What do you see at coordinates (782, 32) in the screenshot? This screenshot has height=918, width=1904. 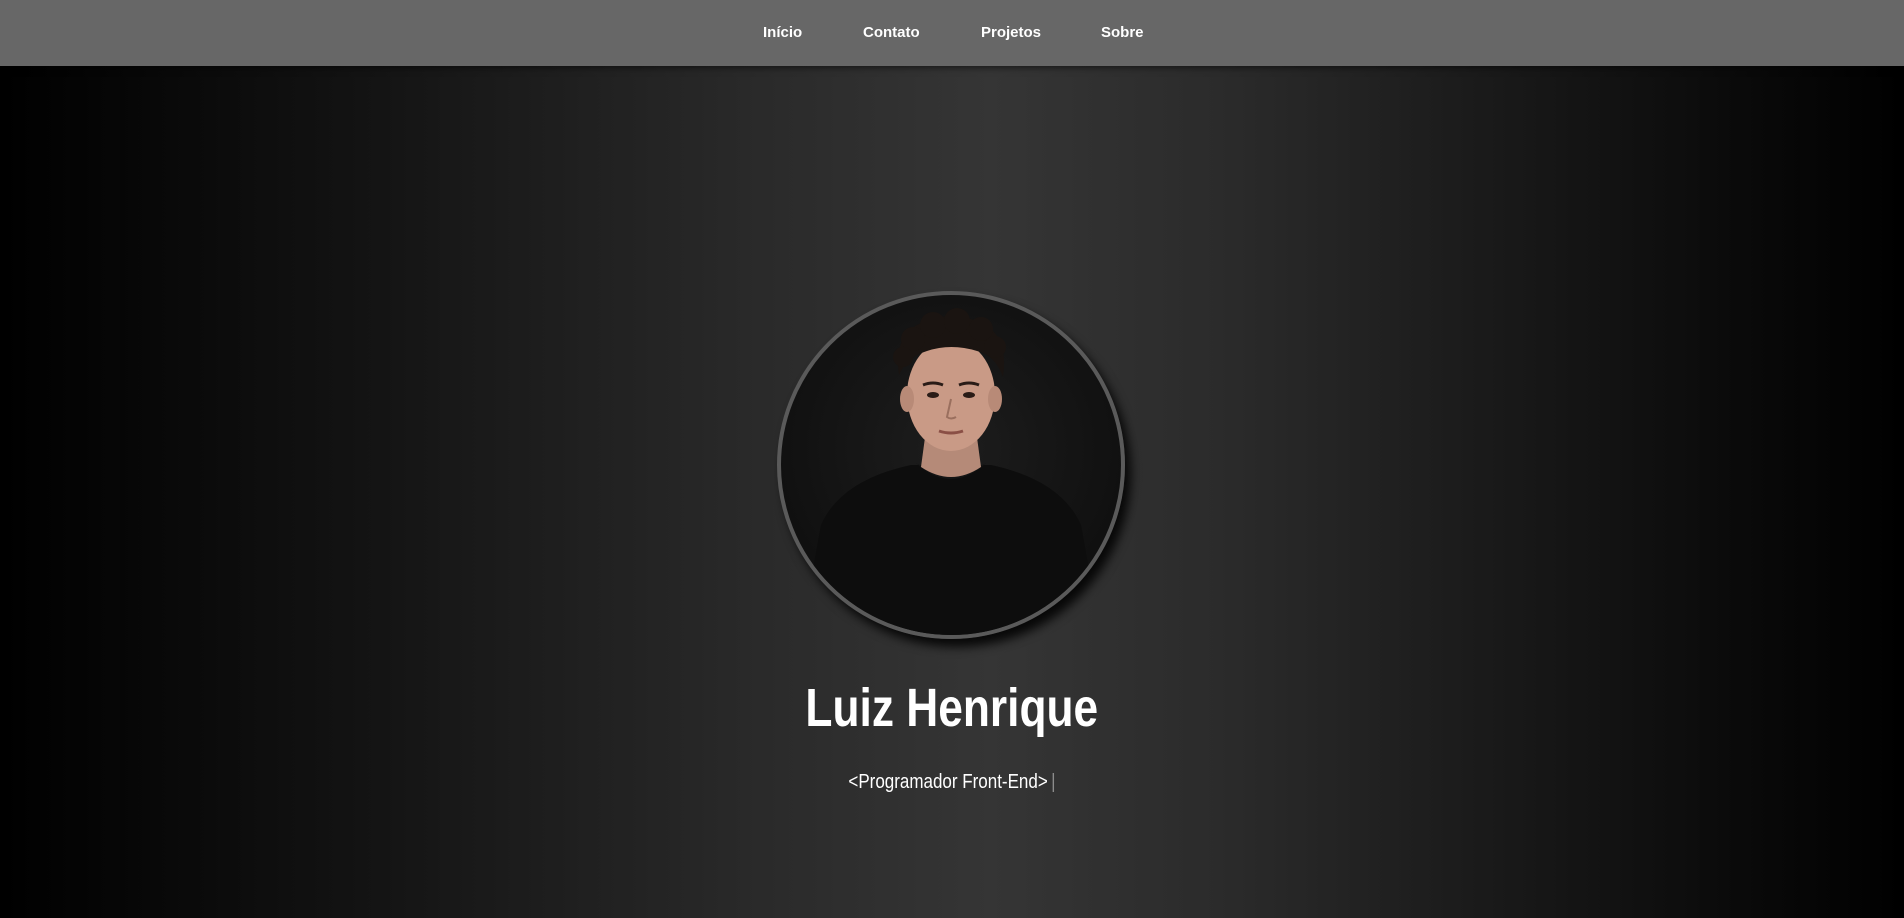 I see `nav-link-inicio: Início` at bounding box center [782, 32].